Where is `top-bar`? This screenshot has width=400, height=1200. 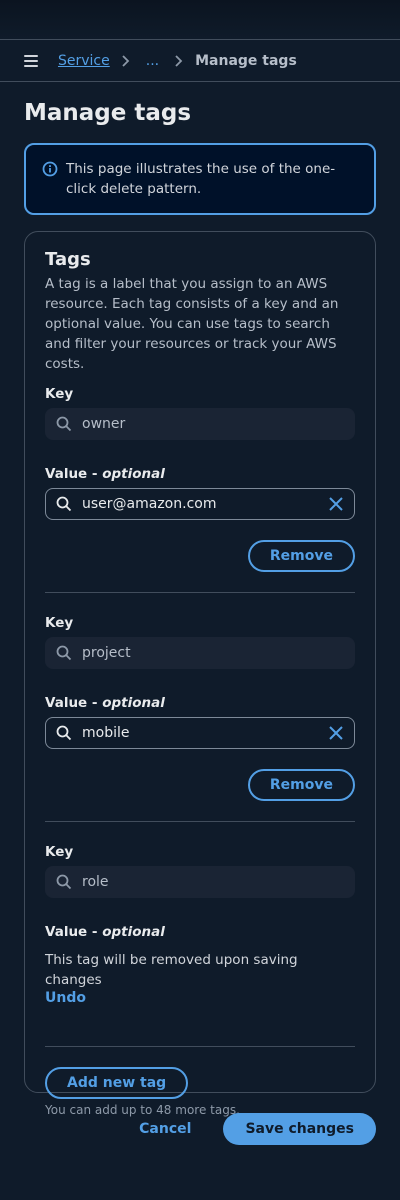 top-bar is located at coordinates (200, 20).